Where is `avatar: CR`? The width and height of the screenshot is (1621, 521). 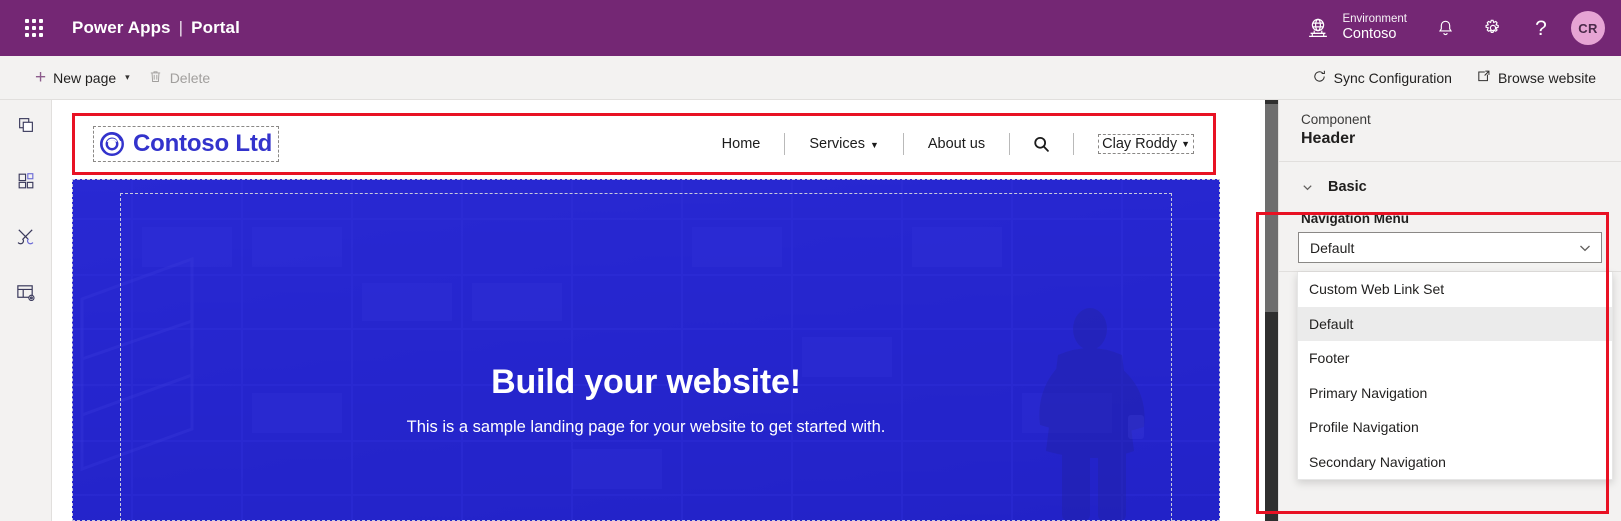
avatar: CR is located at coordinates (1588, 28).